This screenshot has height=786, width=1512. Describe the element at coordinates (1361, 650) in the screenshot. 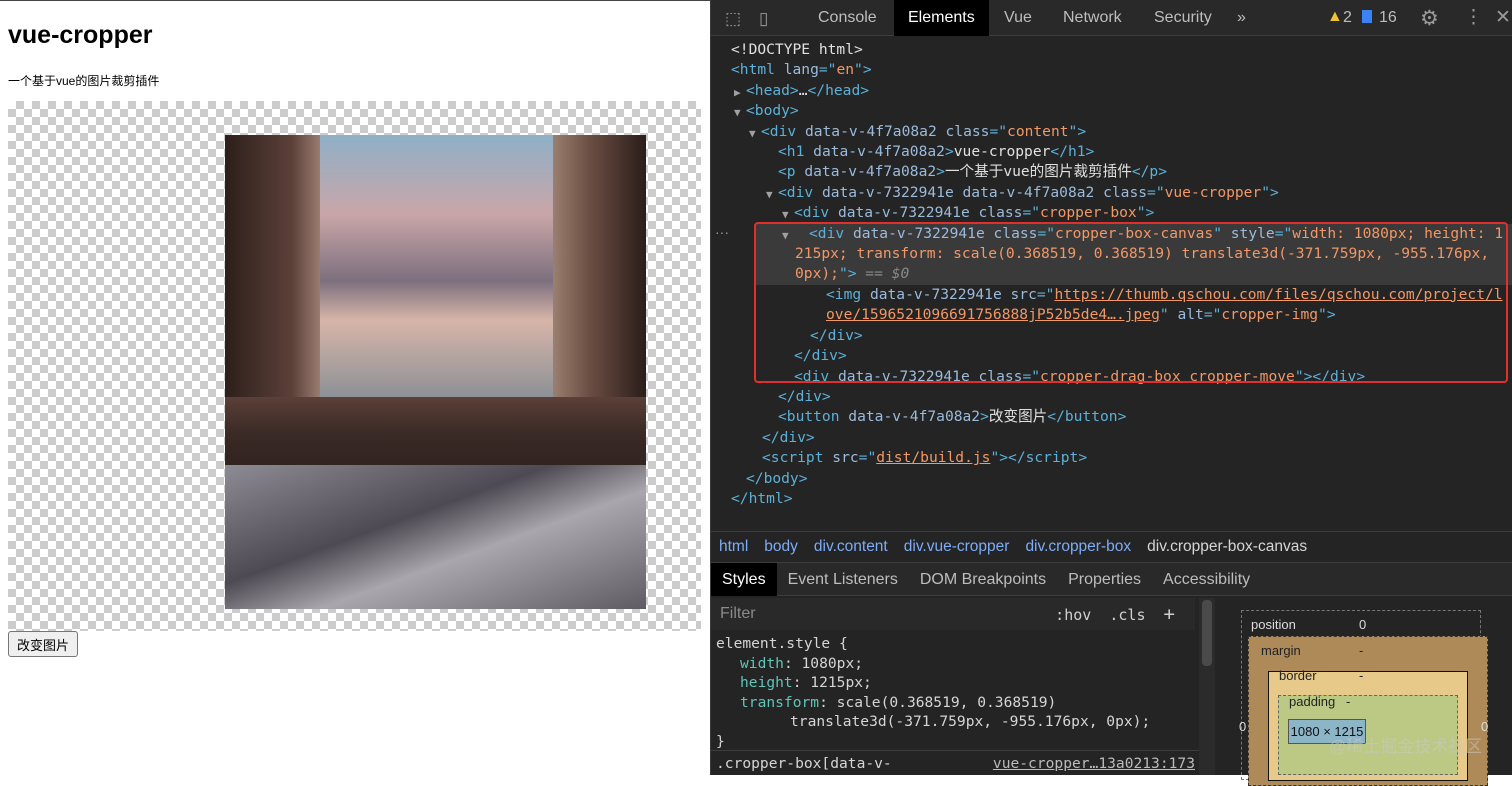

I see `margin-value: -` at that location.